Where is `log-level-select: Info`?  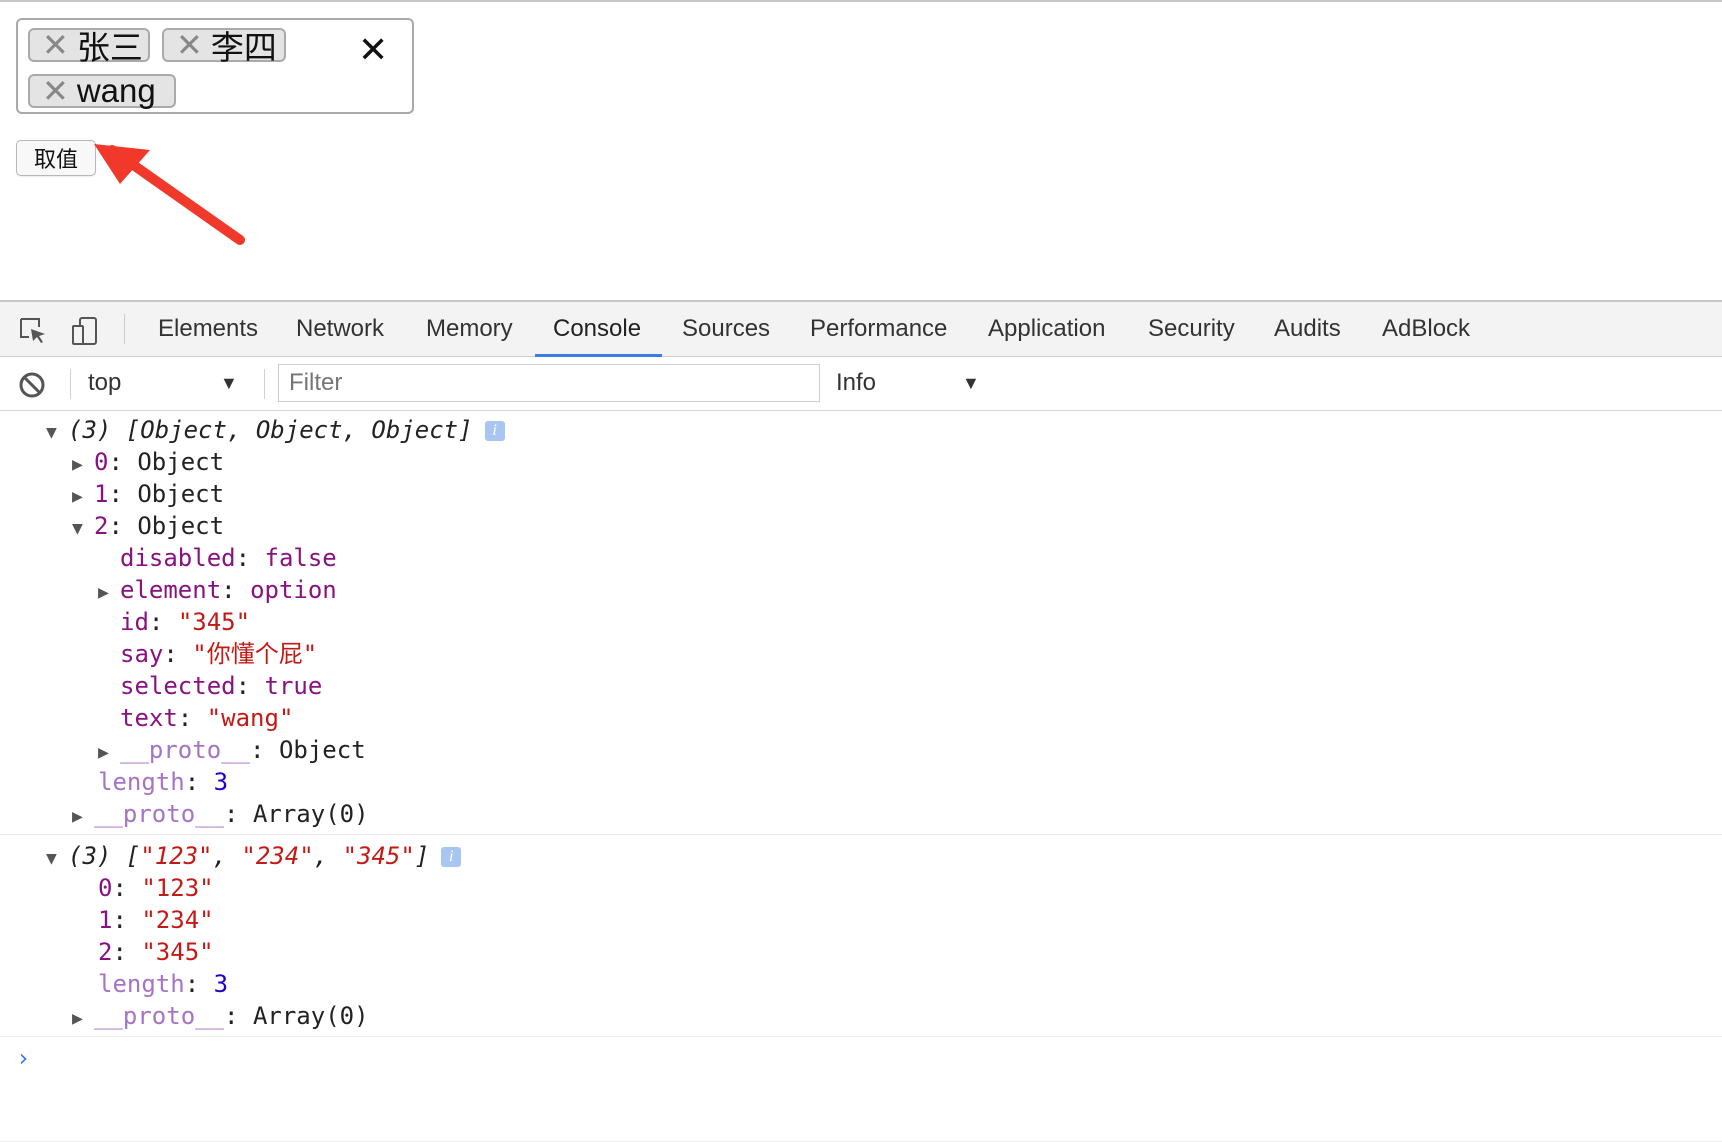
log-level-select: Info is located at coordinates (856, 383).